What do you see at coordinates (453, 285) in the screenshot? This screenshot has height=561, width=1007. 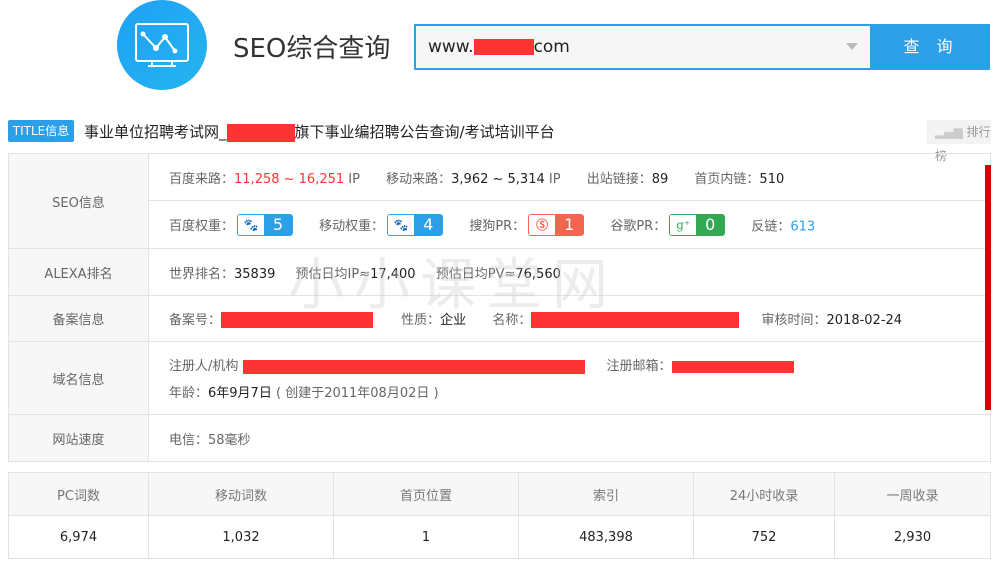 I see `watermark: 小小课堂网` at bounding box center [453, 285].